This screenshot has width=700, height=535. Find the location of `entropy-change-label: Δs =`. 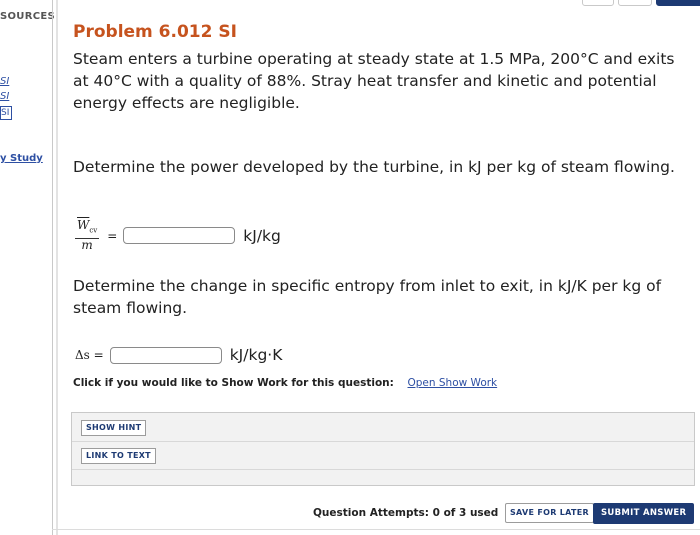

entropy-change-label: Δs = is located at coordinates (89, 355).